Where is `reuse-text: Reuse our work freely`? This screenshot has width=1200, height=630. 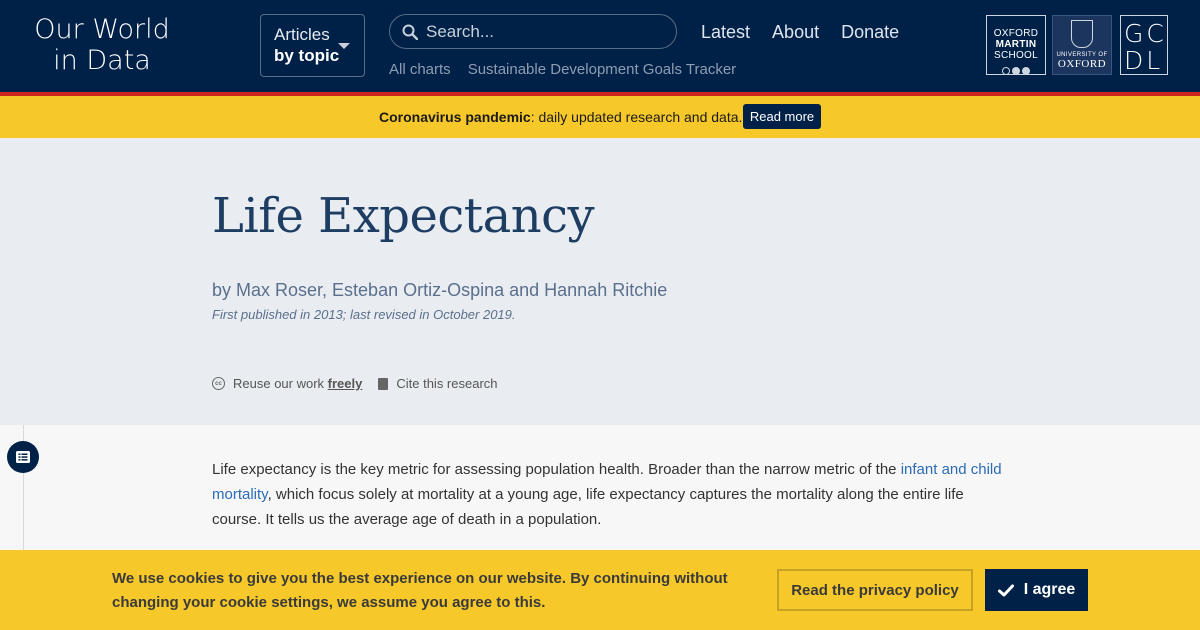 reuse-text: Reuse our work freely is located at coordinates (297, 383).